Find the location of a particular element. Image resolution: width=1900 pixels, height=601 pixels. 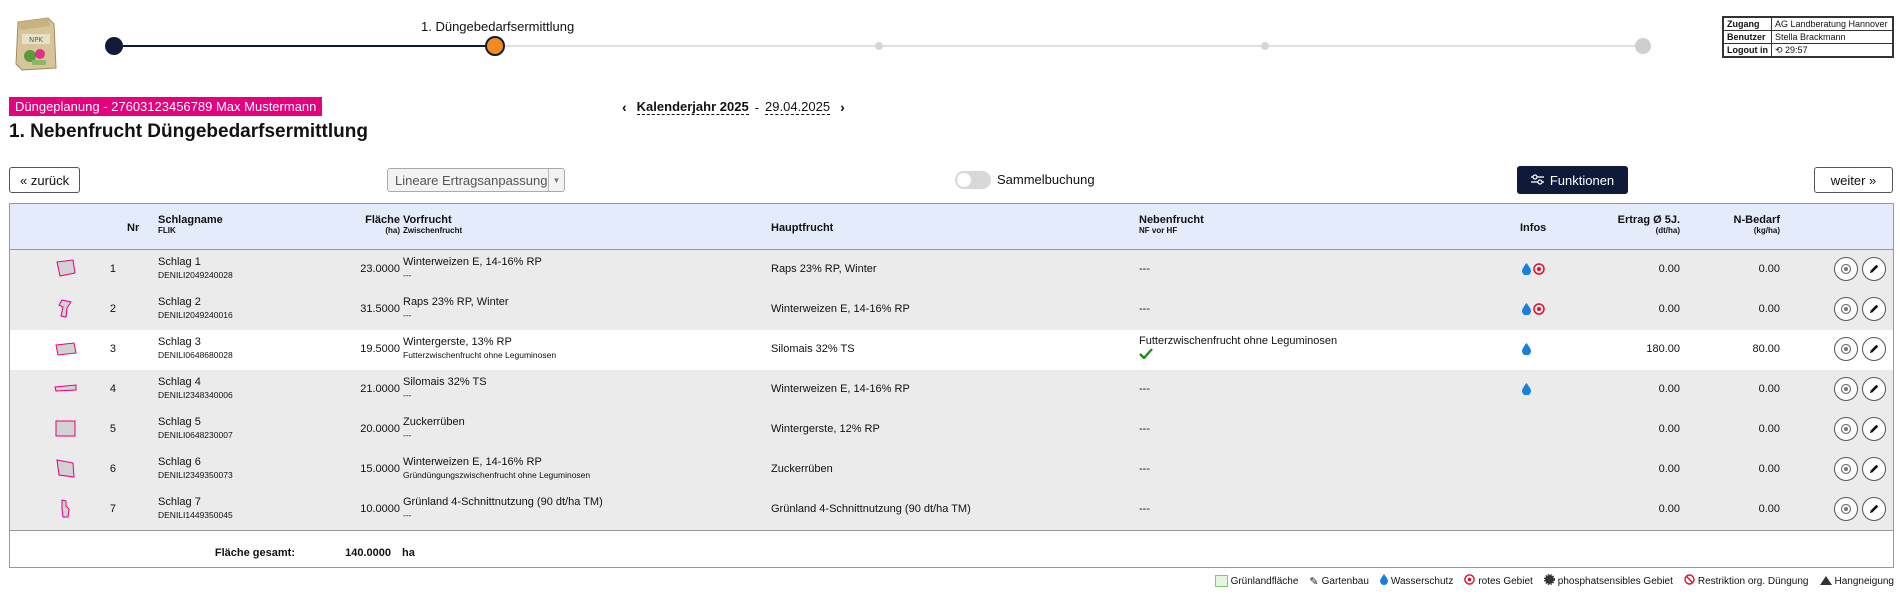

header-nbedarf-unit: (kg/ha) is located at coordinates (1766, 230).